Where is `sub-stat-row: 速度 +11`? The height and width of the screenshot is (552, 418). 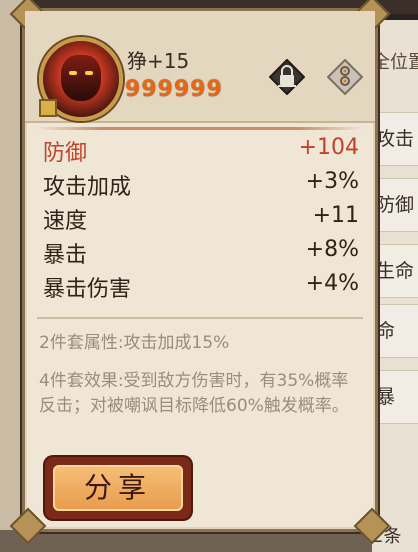
sub-stat-row: 速度 +11 is located at coordinates (201, 220).